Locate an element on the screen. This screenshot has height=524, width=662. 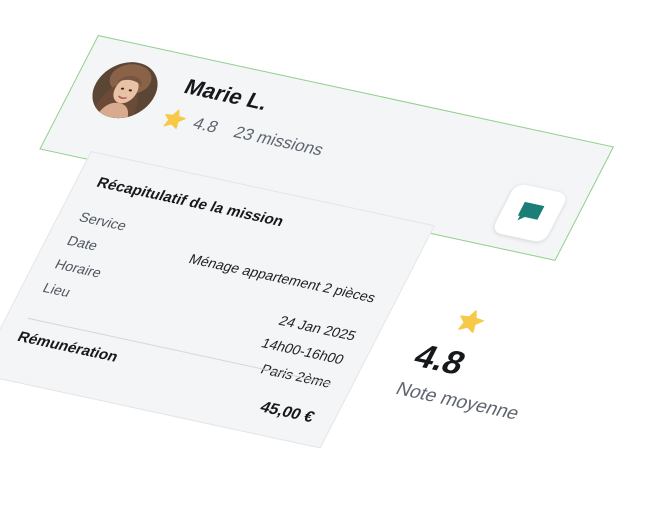
summary-label: Service is located at coordinates (103, 221).